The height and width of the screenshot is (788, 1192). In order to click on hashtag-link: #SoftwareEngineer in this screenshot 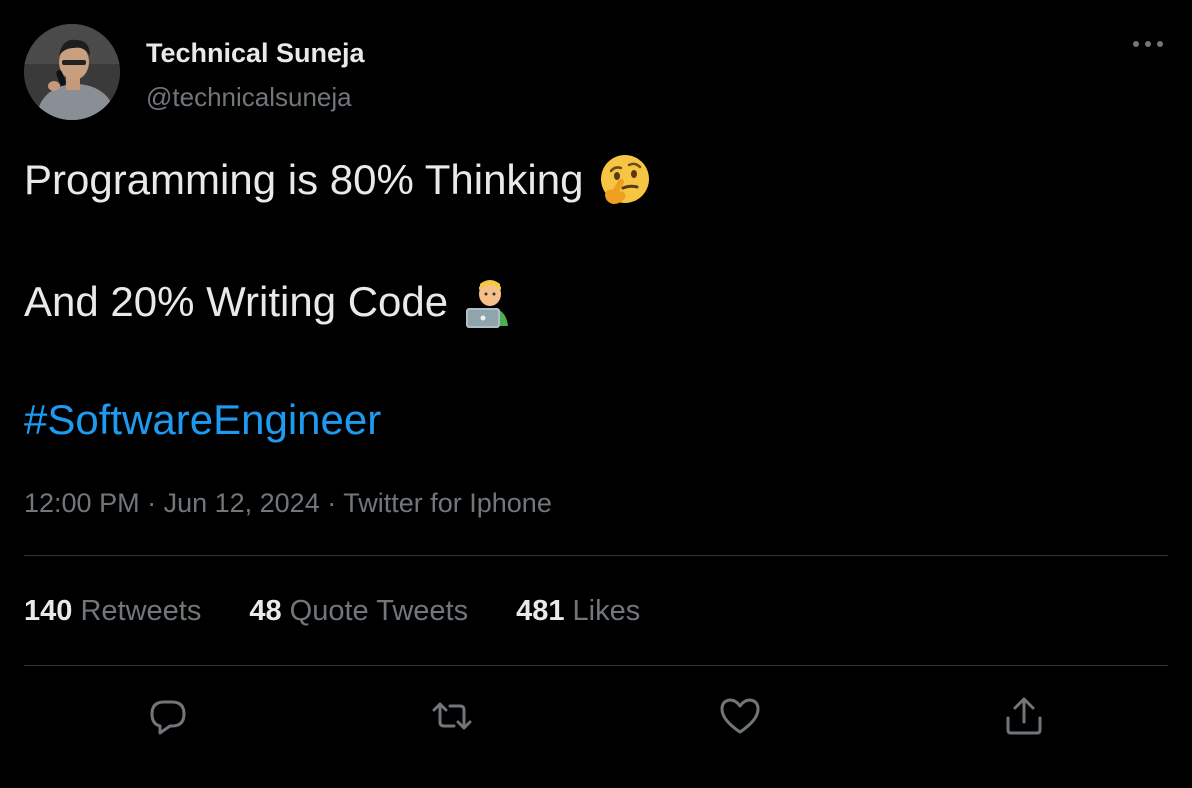, I will do `click(202, 420)`.